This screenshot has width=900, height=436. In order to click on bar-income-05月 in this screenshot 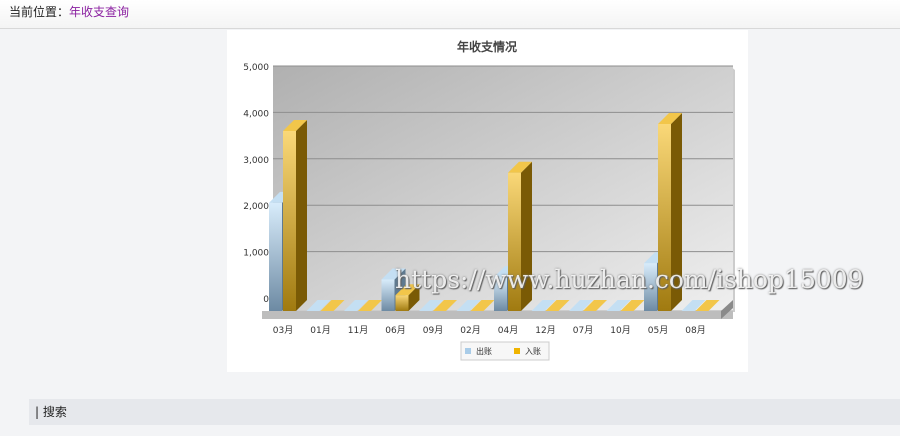, I will do `click(670, 212)`.